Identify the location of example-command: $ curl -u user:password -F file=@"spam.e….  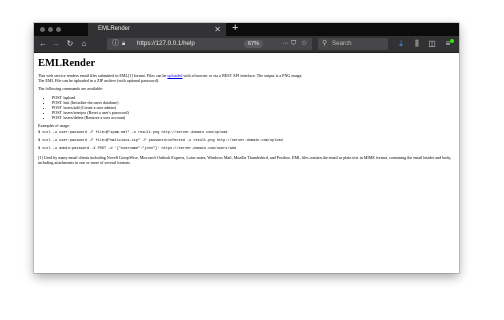
(133, 133).